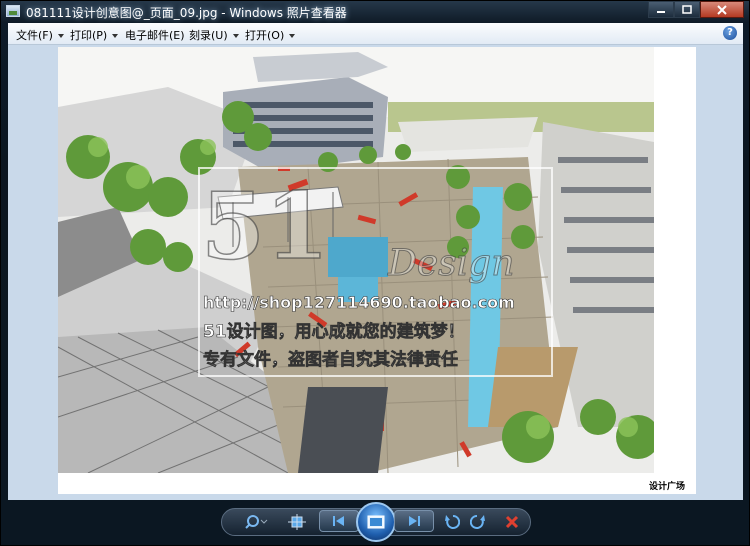 This screenshot has width=750, height=546. I want to click on zoom-icon, so click(256, 522).